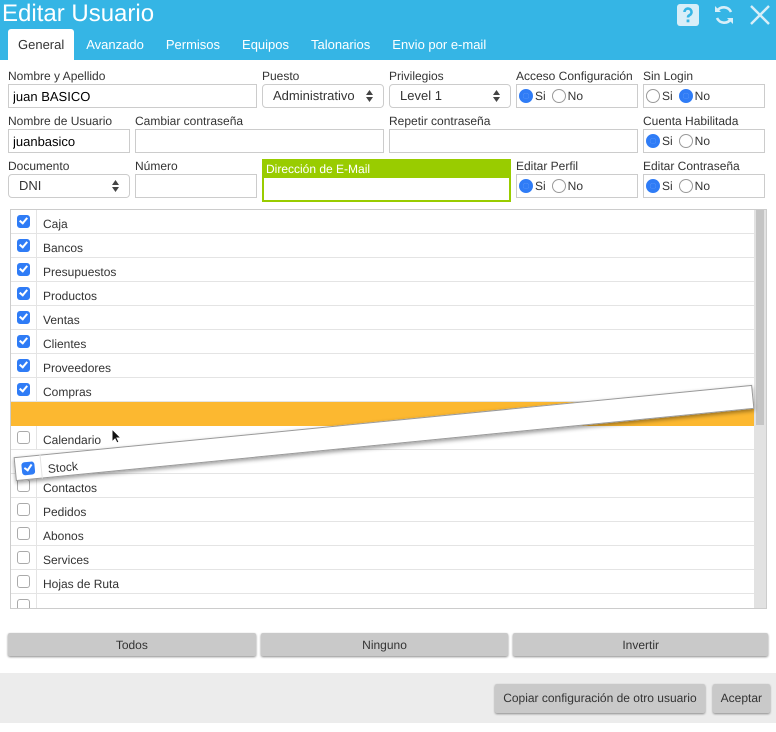 The height and width of the screenshot is (732, 776). What do you see at coordinates (78, 14) in the screenshot?
I see `window-title: Editar Usuario` at bounding box center [78, 14].